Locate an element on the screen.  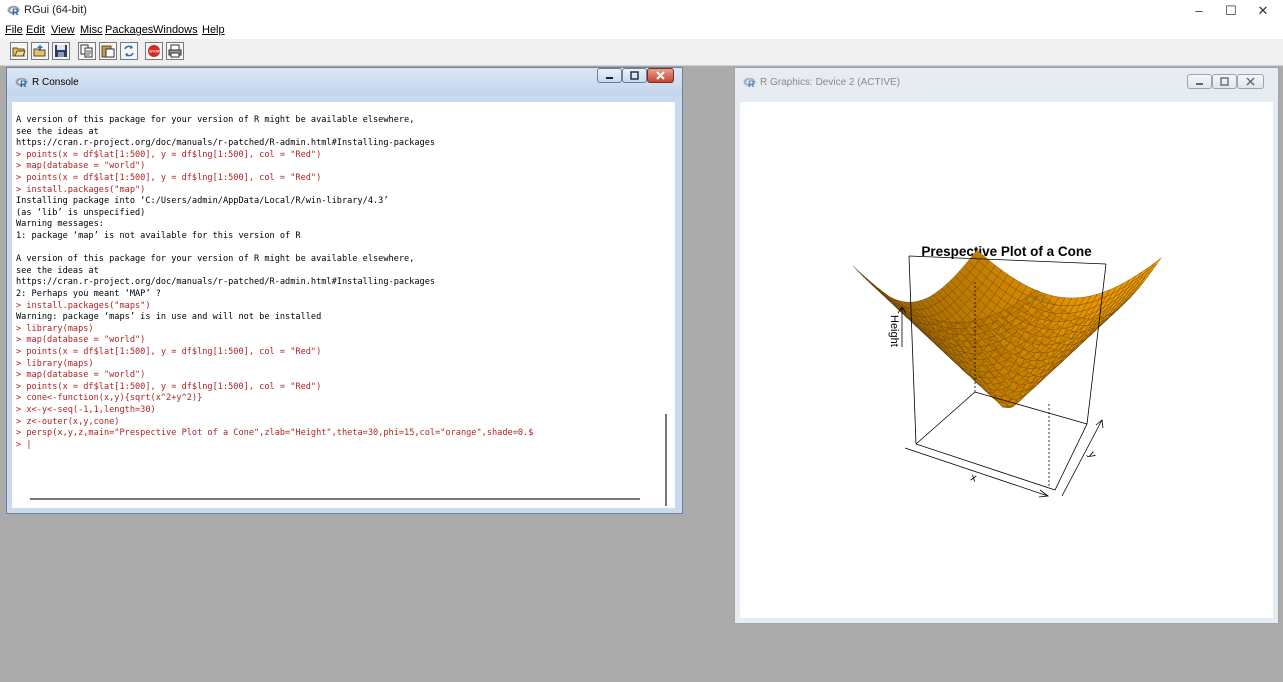
console-command-line: > x<-y<-seq(-1,1,length=30) is located at coordinates (86, 410).